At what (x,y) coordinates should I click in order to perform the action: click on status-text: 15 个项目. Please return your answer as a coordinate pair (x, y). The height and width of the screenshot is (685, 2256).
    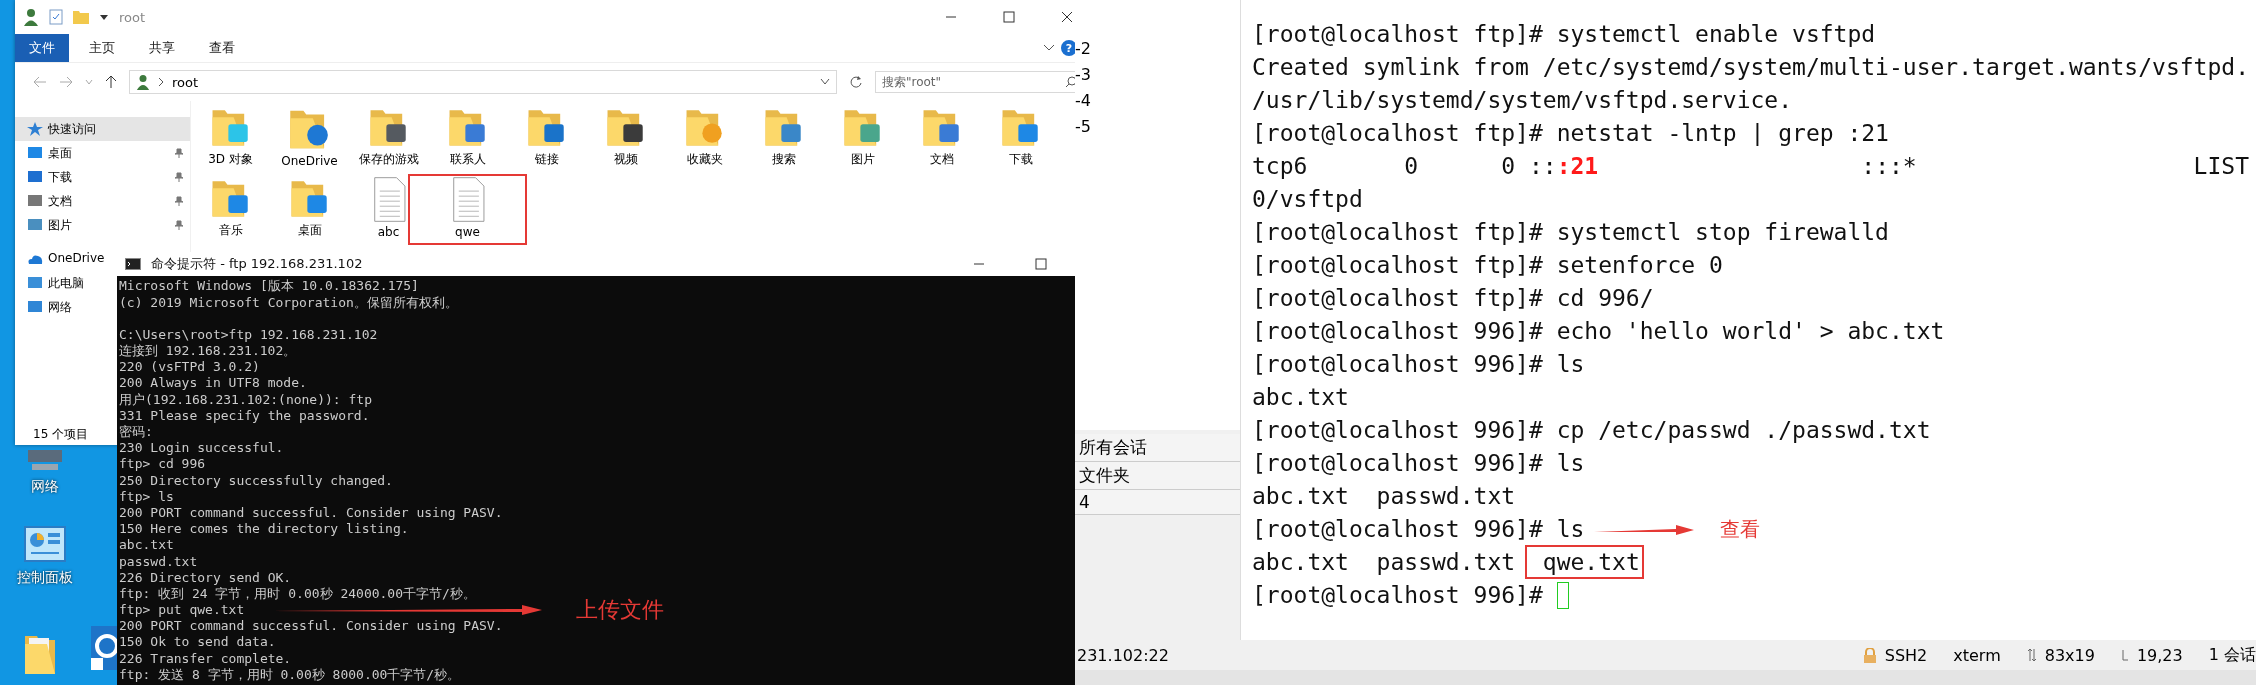
    Looking at the image, I should click on (61, 434).